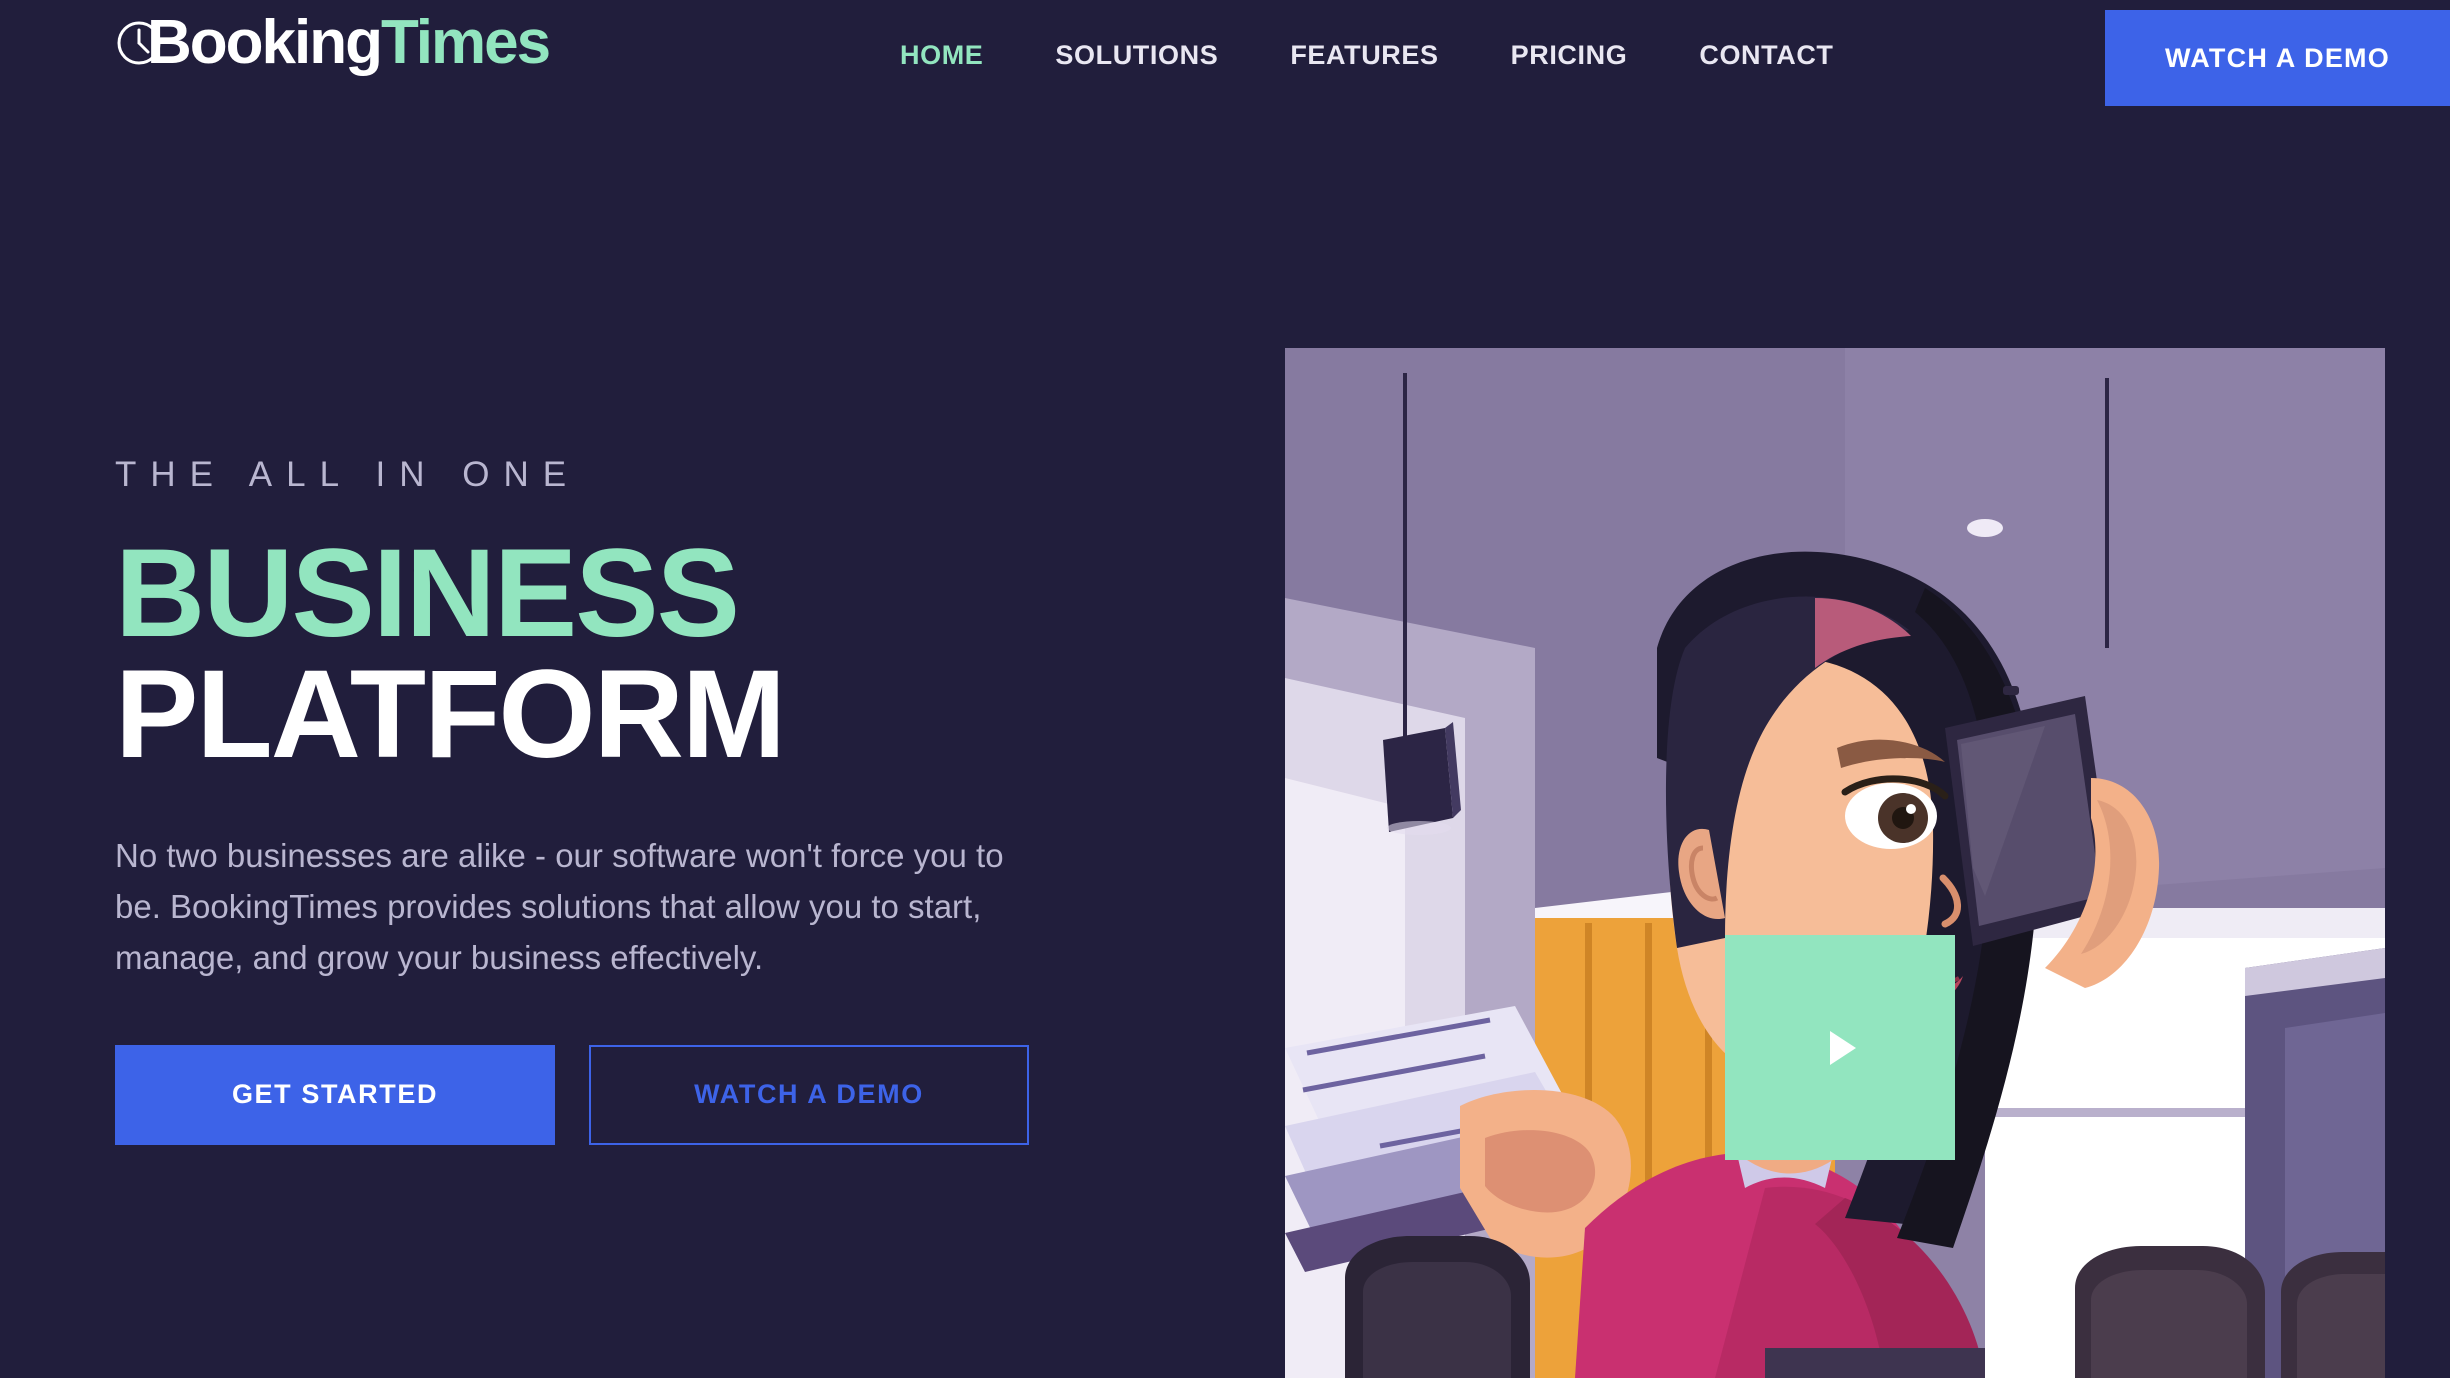  Describe the element at coordinates (1364, 55) in the screenshot. I see `nav-item-features: FEATURES` at that location.